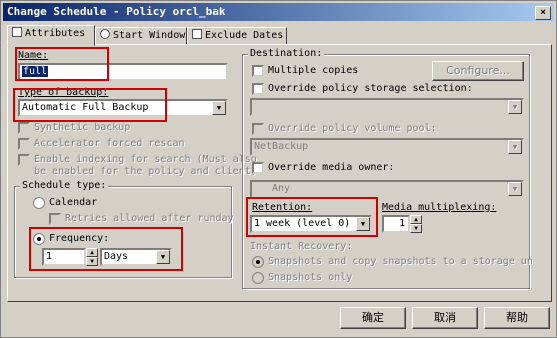 The width and height of the screenshot is (557, 338). What do you see at coordinates (24, 144) in the screenshot?
I see `accelerator-rescan-checkbox` at bounding box center [24, 144].